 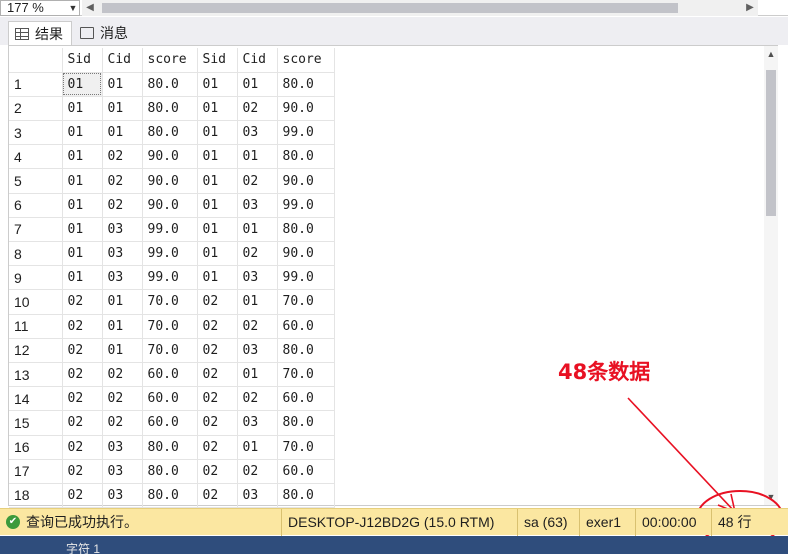 I want to click on vertical-scrollbar: ▲ ▼, so click(x=771, y=275).